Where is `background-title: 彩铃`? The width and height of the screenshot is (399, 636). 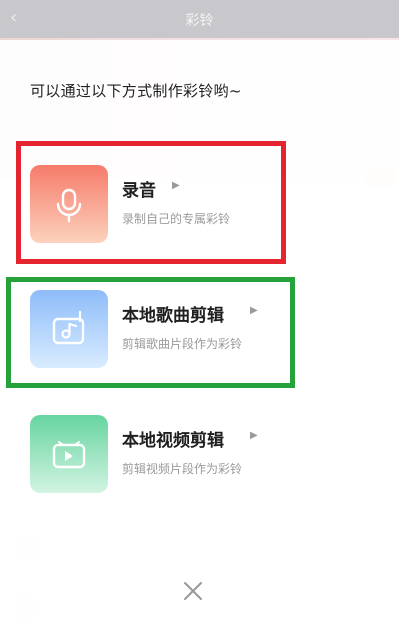
background-title: 彩铃 is located at coordinates (199, 21).